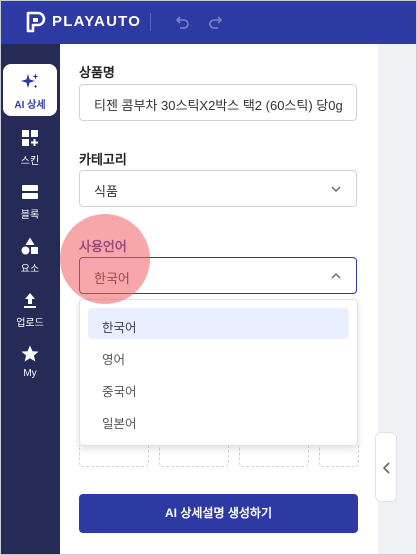 Image resolution: width=417 pixels, height=555 pixels. Describe the element at coordinates (30, 192) in the screenshot. I see `blocks-icon` at that location.